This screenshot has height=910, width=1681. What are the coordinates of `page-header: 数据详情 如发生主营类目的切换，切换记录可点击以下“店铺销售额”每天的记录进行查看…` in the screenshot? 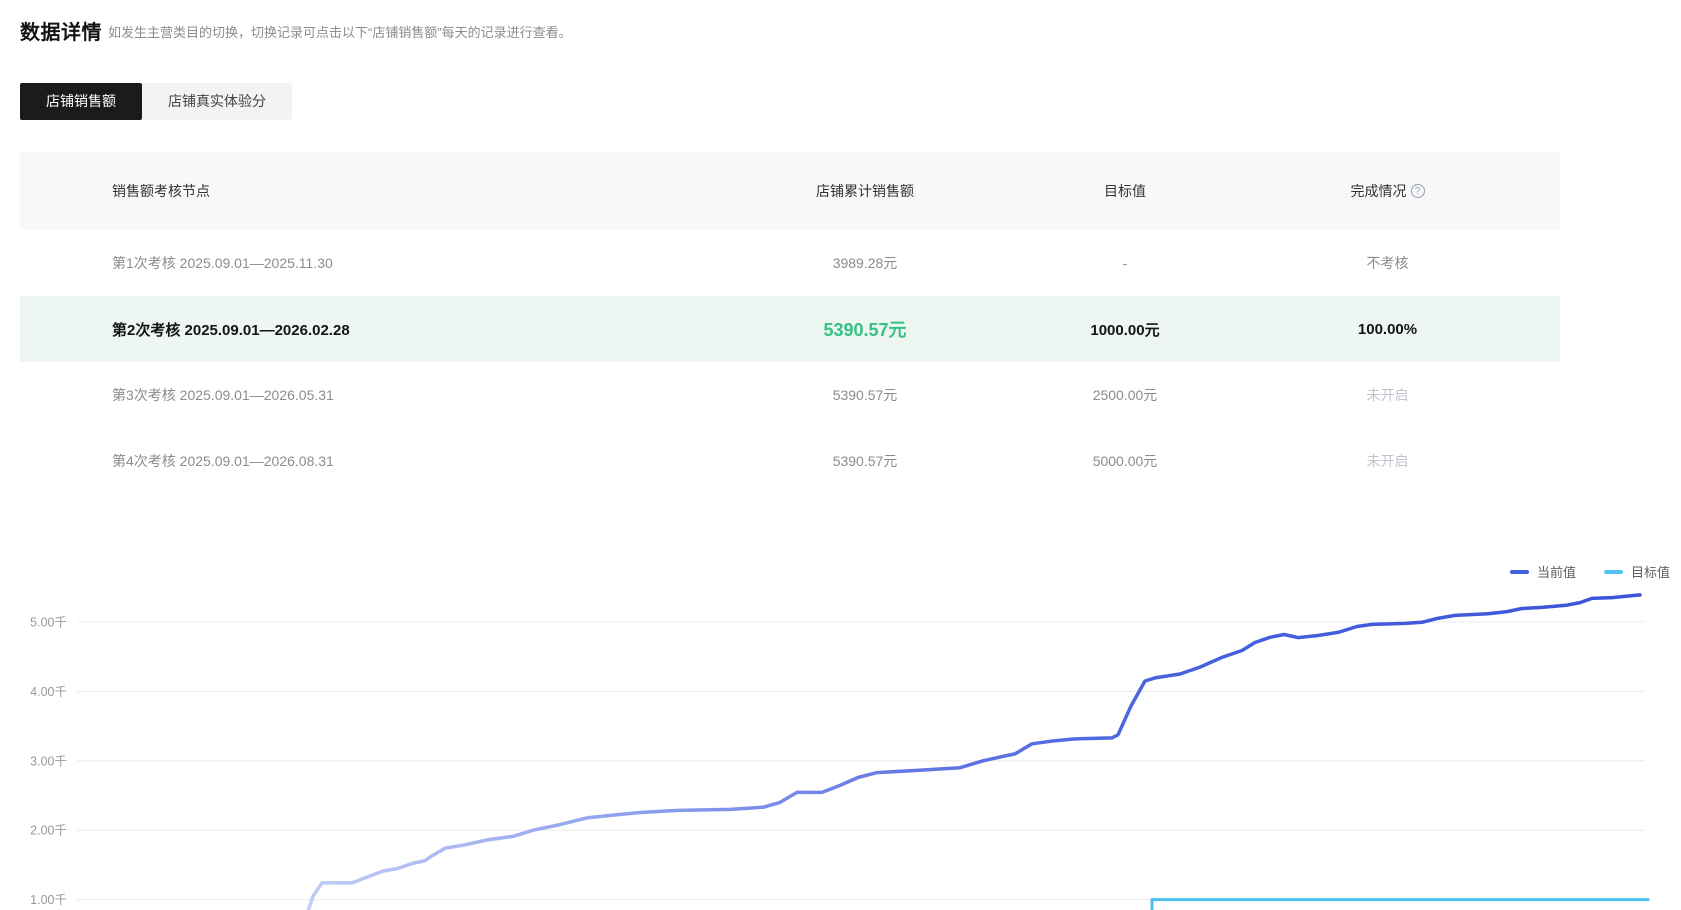 It's located at (840, 30).